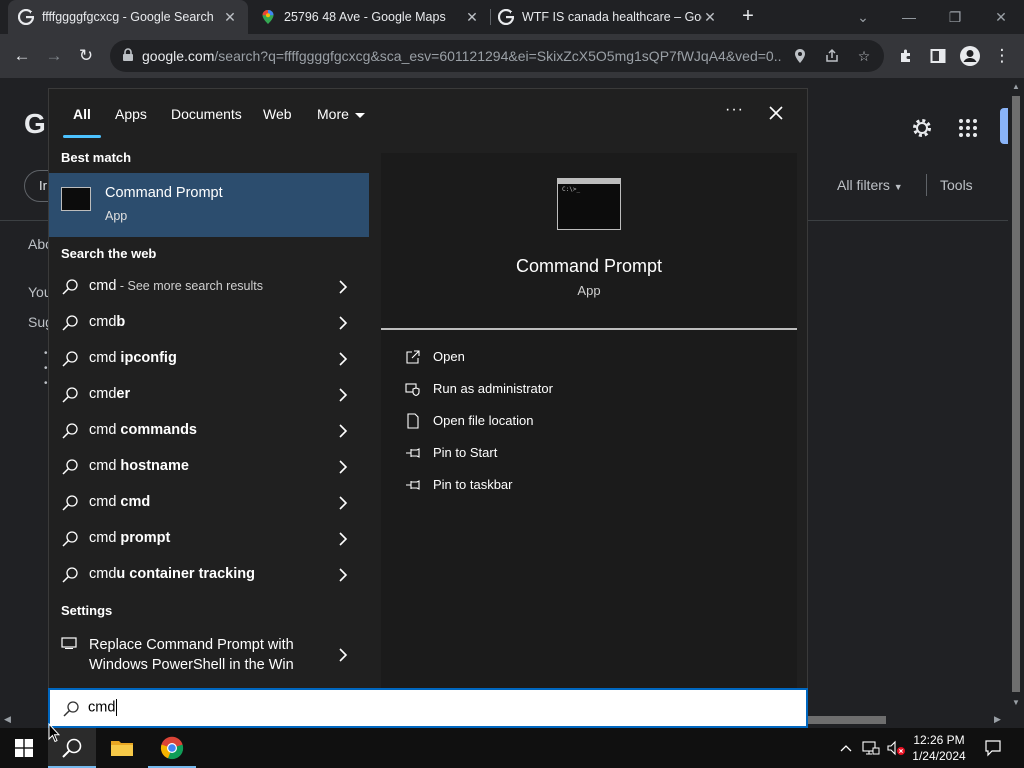 The image size is (1024, 768). What do you see at coordinates (970, 56) in the screenshot?
I see `profile-avatar-icon` at bounding box center [970, 56].